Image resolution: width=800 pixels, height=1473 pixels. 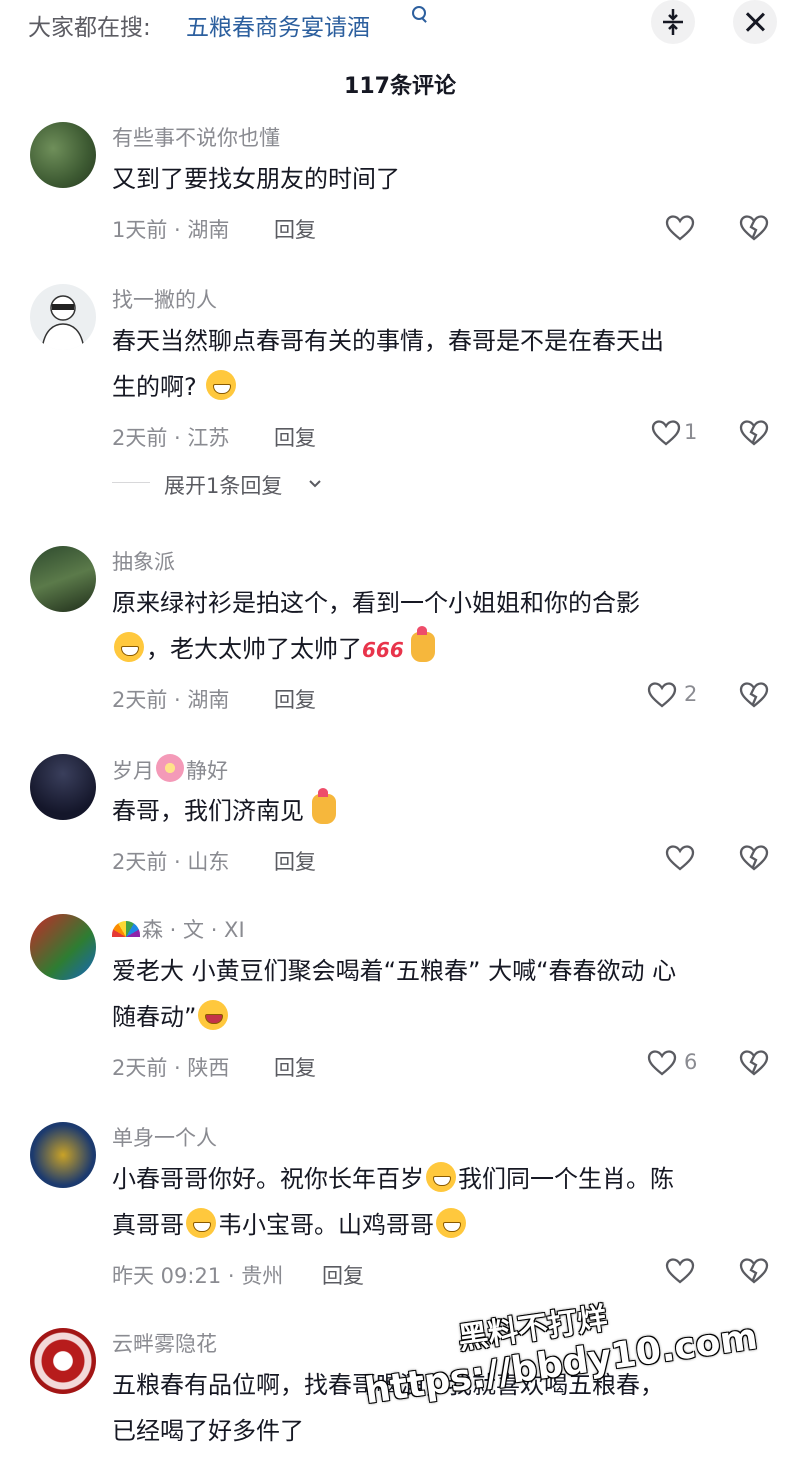 What do you see at coordinates (691, 694) in the screenshot?
I see `like-count: 2` at bounding box center [691, 694].